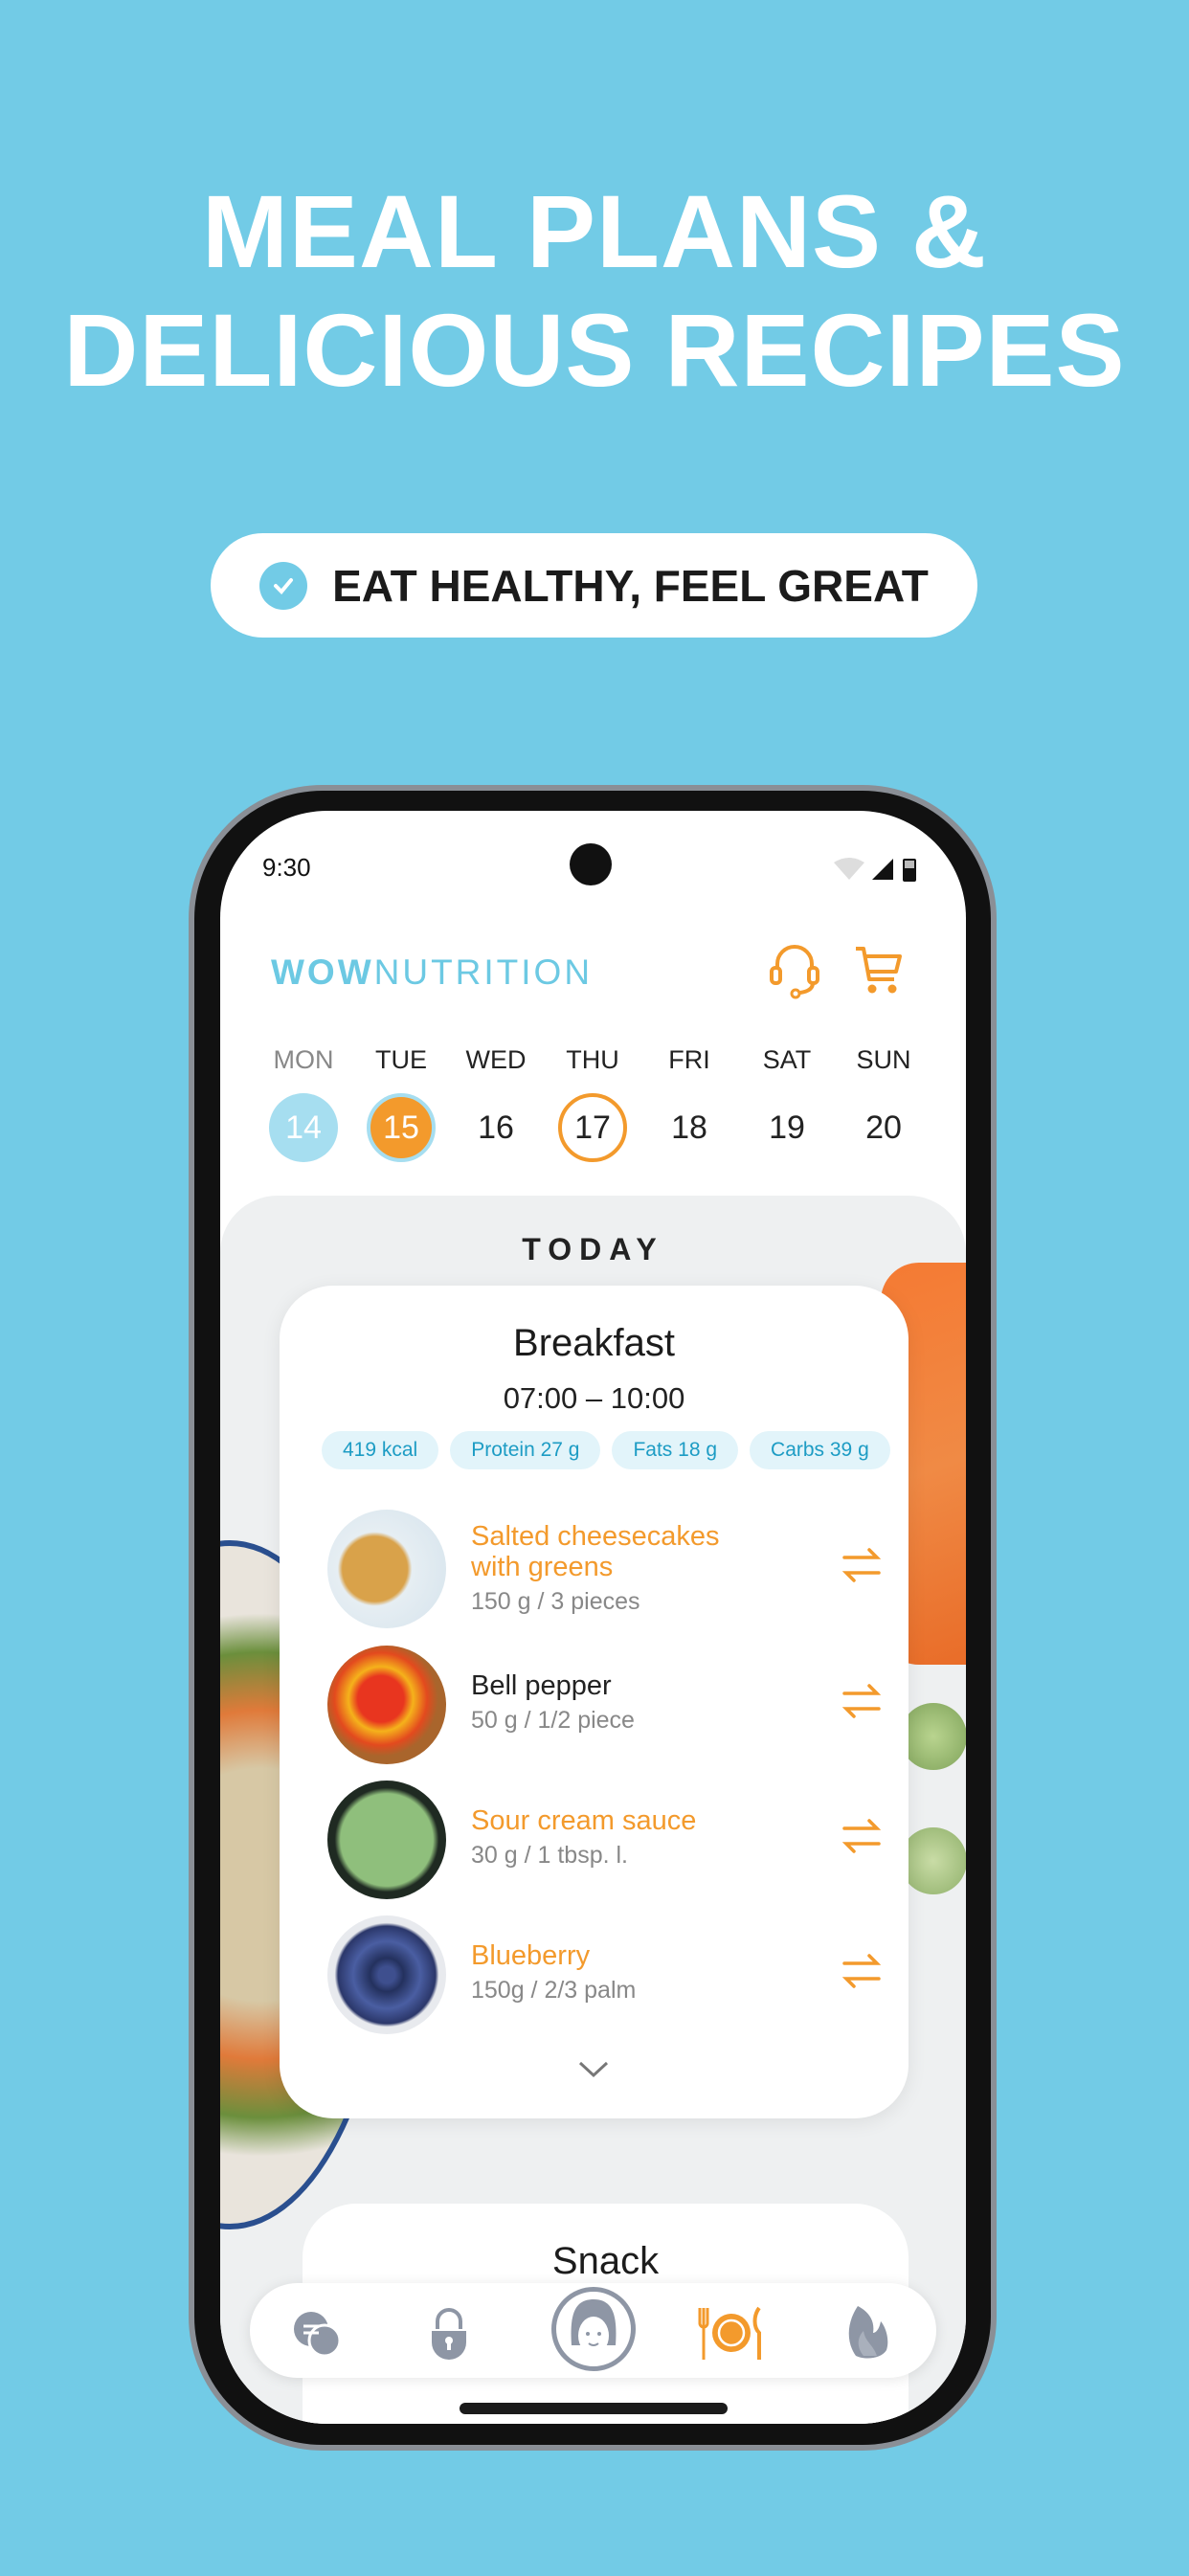 The height and width of the screenshot is (2576, 1189). What do you see at coordinates (555, 1602) in the screenshot?
I see `item-quantity: 150 g / 3 pieces` at bounding box center [555, 1602].